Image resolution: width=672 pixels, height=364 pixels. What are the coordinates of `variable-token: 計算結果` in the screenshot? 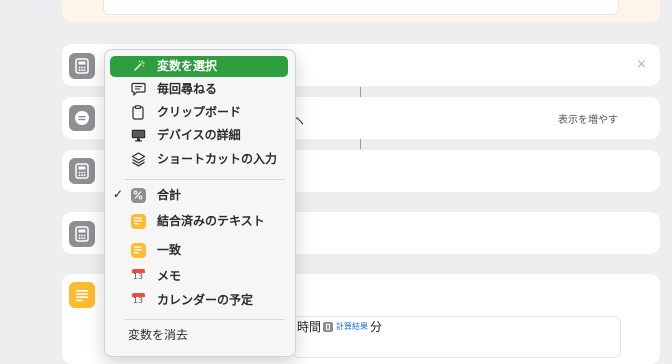 It's located at (352, 326).